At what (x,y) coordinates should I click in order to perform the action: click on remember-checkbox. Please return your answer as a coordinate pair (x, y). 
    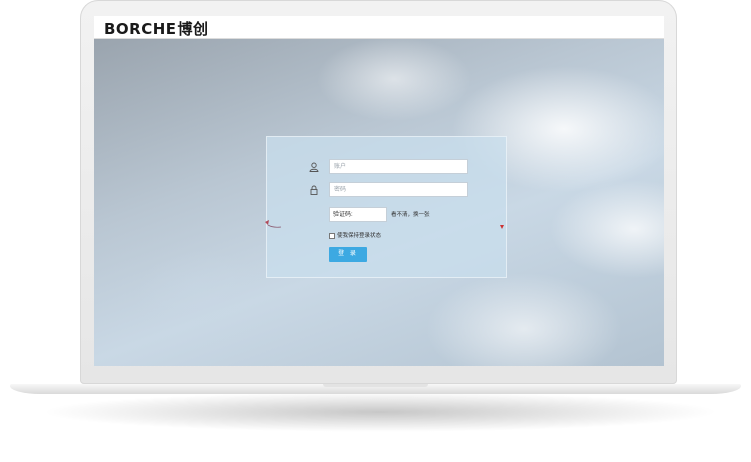
    Looking at the image, I should click on (332, 235).